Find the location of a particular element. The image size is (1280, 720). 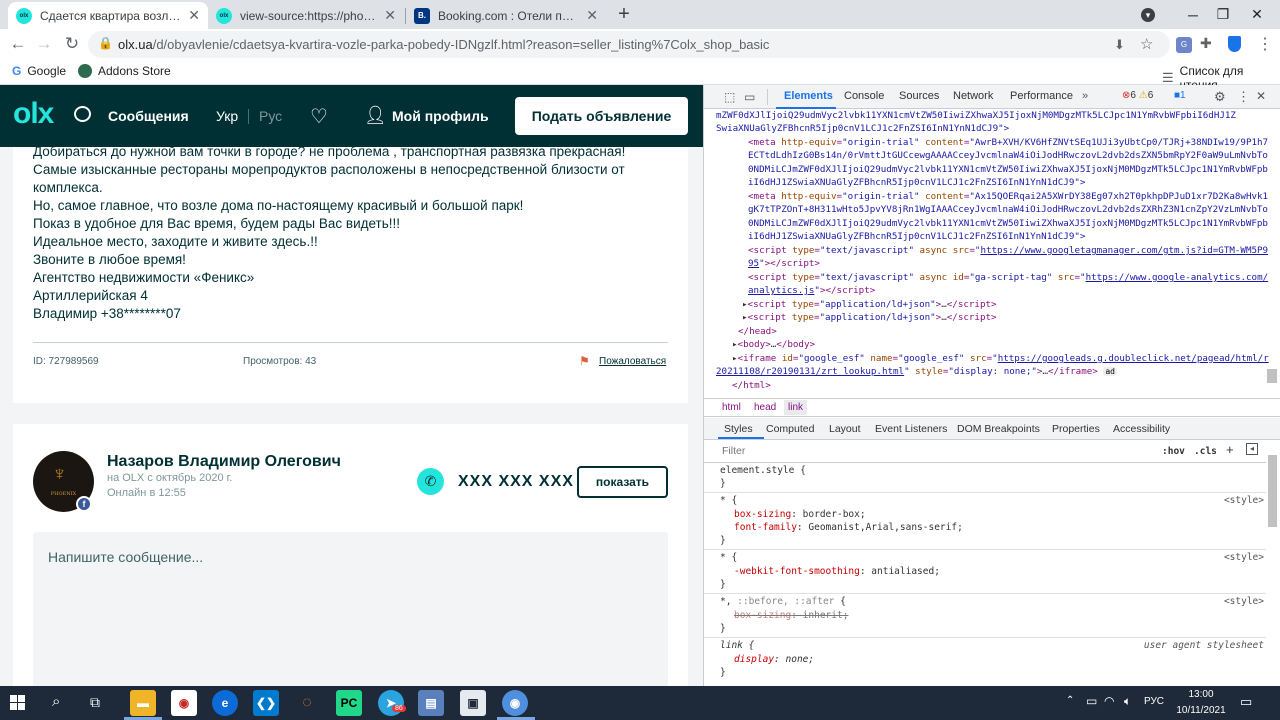

subtab-styles: Styles is located at coordinates (738, 429).